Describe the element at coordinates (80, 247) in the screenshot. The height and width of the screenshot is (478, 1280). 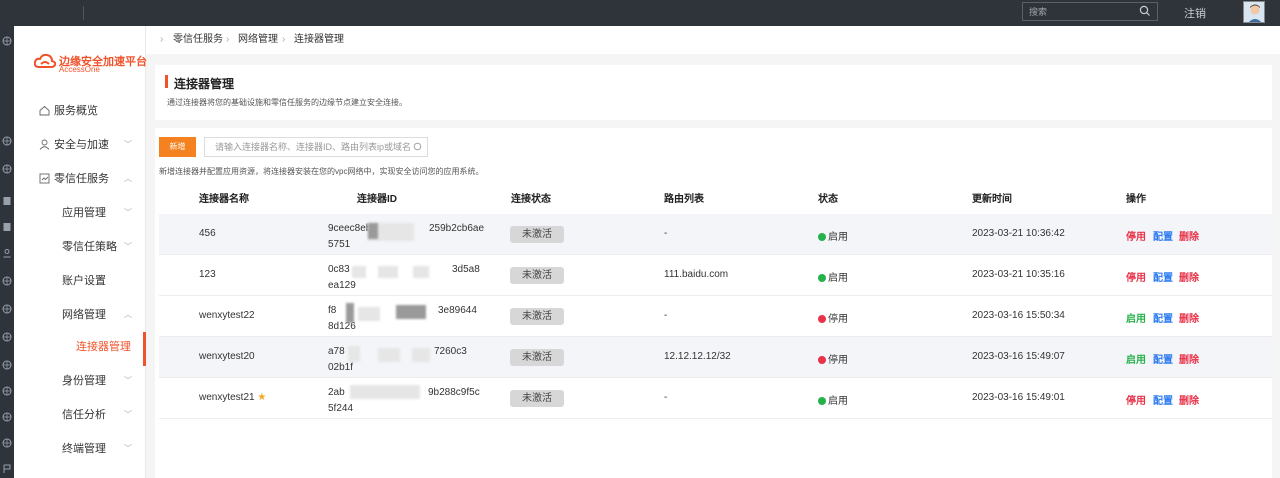
I see `sidebar-subitem-zero-trust-policy: 零信任策略 ﹀` at that location.